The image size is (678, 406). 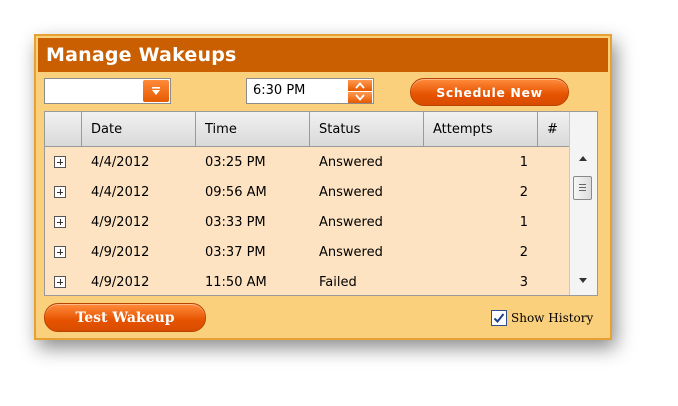 What do you see at coordinates (307, 252) in the screenshot?
I see `table-row: 4/9/2012 03:37 PM Answered 2` at bounding box center [307, 252].